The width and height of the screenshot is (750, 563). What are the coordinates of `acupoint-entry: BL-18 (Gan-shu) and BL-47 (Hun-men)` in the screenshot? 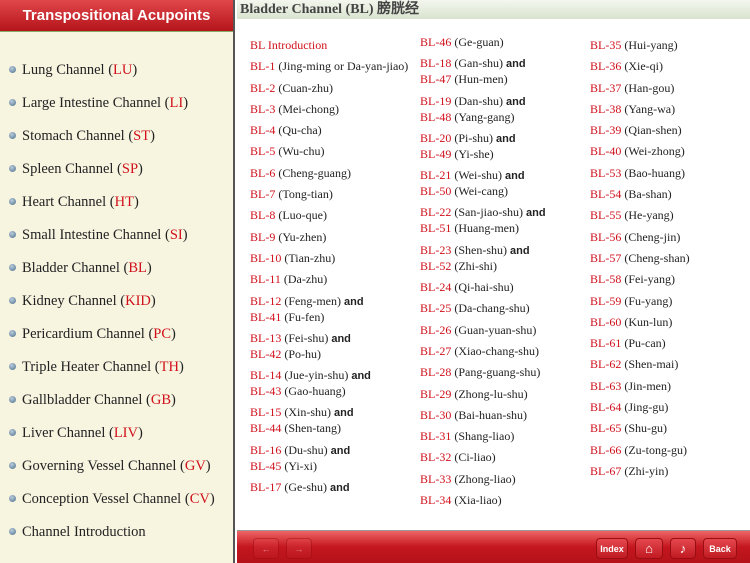 It's located at (502, 71).